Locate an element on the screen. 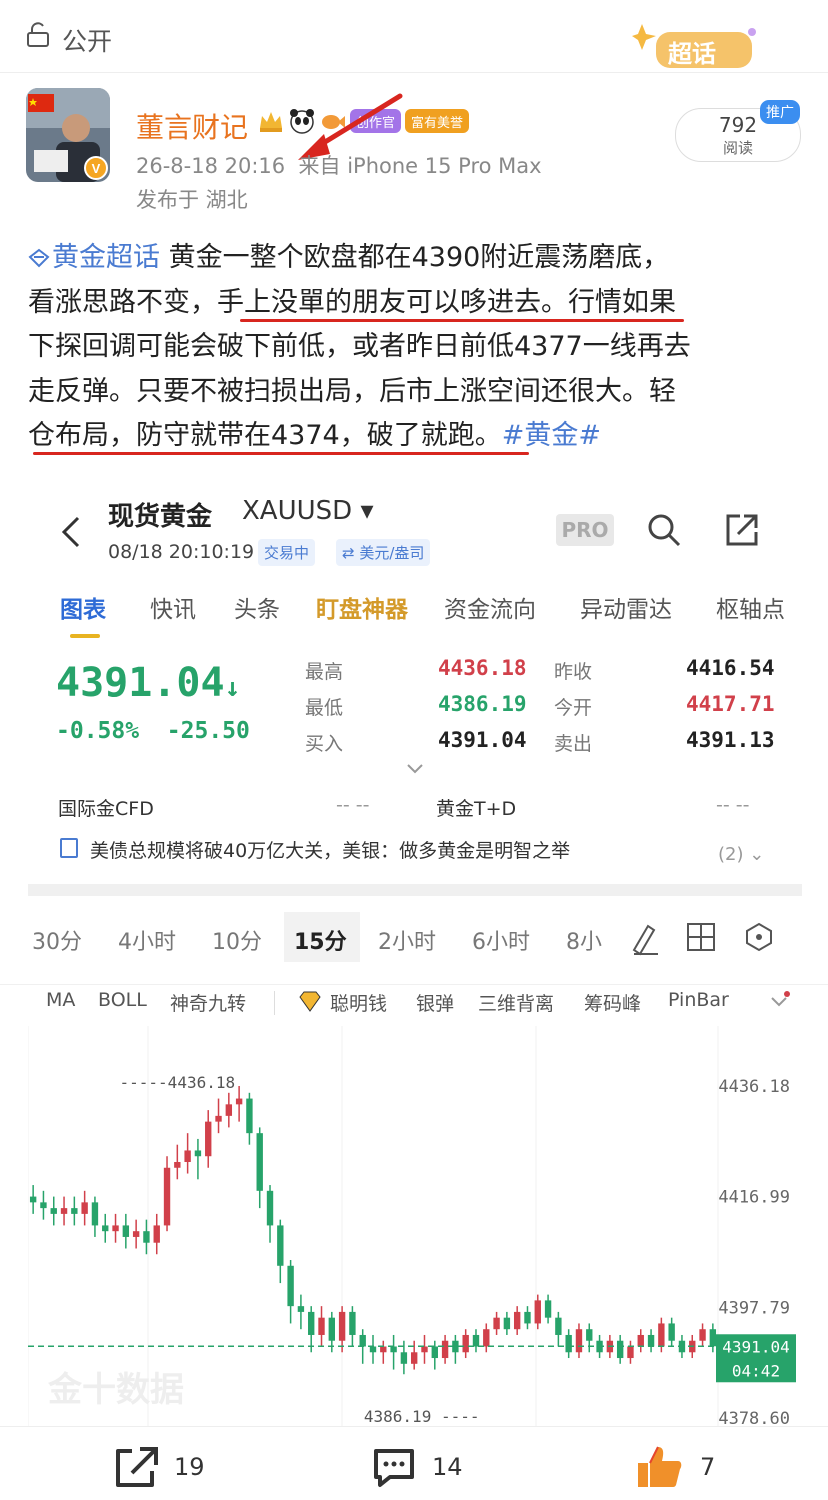 Image resolution: width=828 pixels, height=1500 pixels. related-name: 黄金T+D is located at coordinates (476, 807).